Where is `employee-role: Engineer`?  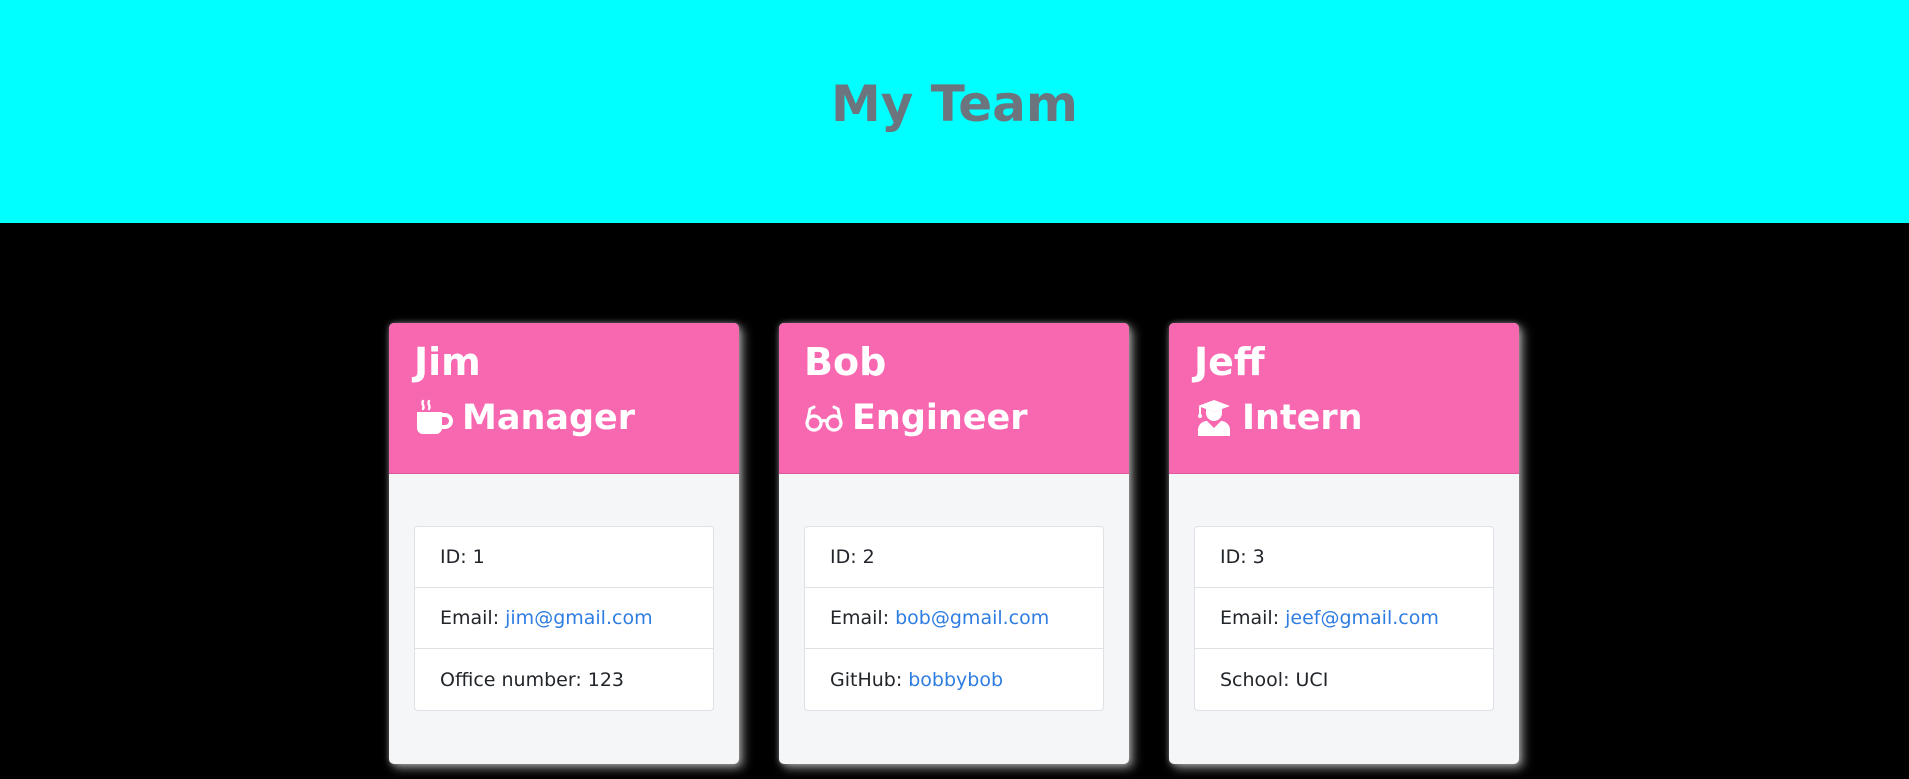 employee-role: Engineer is located at coordinates (954, 418).